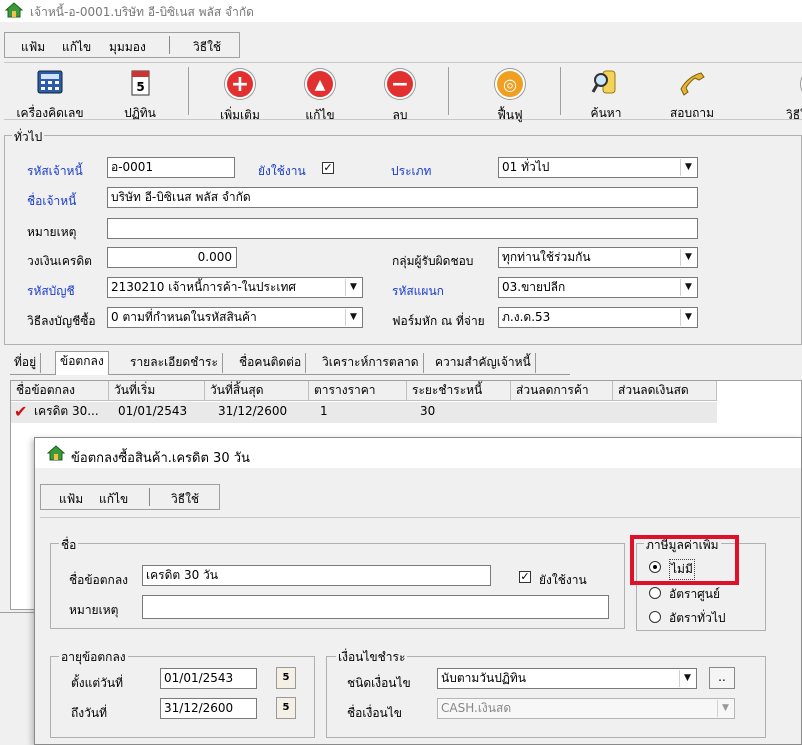  Describe the element at coordinates (586, 708) in the screenshot. I see `condition-name-select: CASH.เงินสด ▼` at that location.